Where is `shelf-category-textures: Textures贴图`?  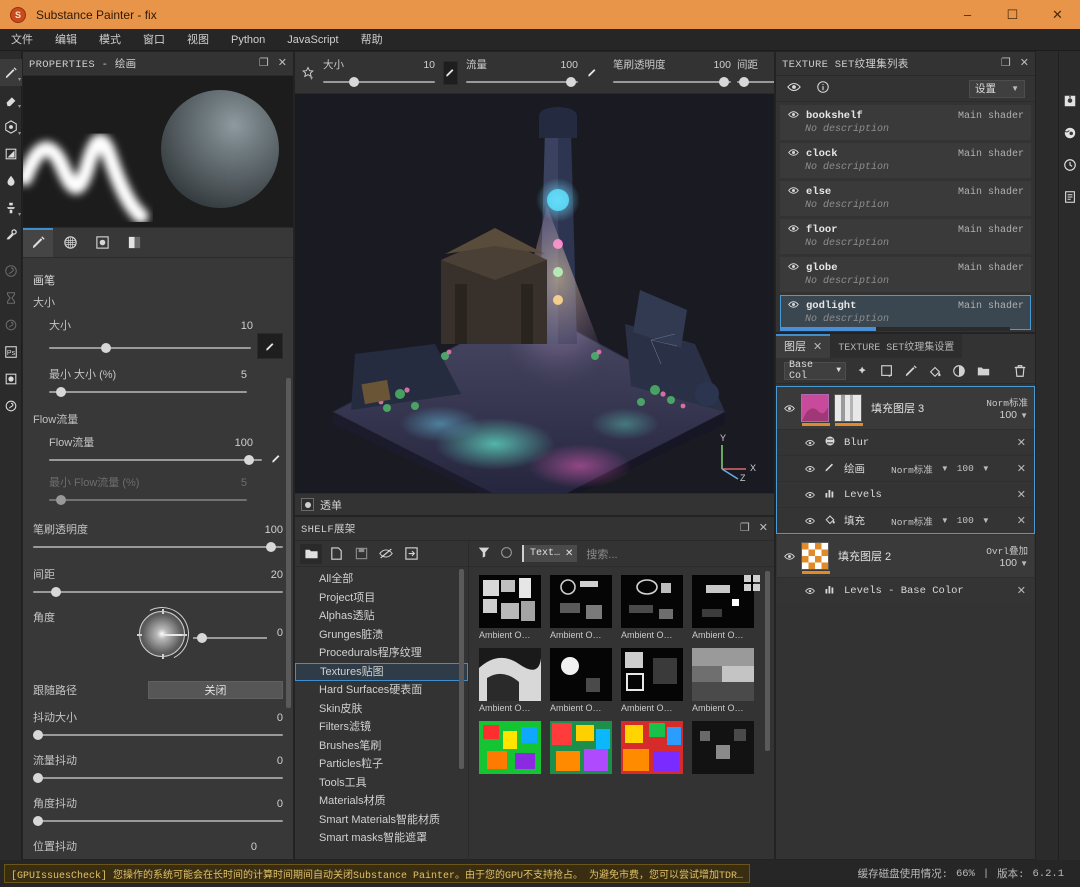
shelf-category-textures: Textures贴图 is located at coordinates (381, 671).